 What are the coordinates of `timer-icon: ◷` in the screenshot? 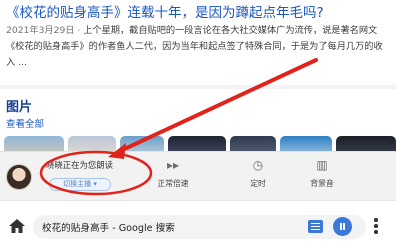 It's located at (258, 165).